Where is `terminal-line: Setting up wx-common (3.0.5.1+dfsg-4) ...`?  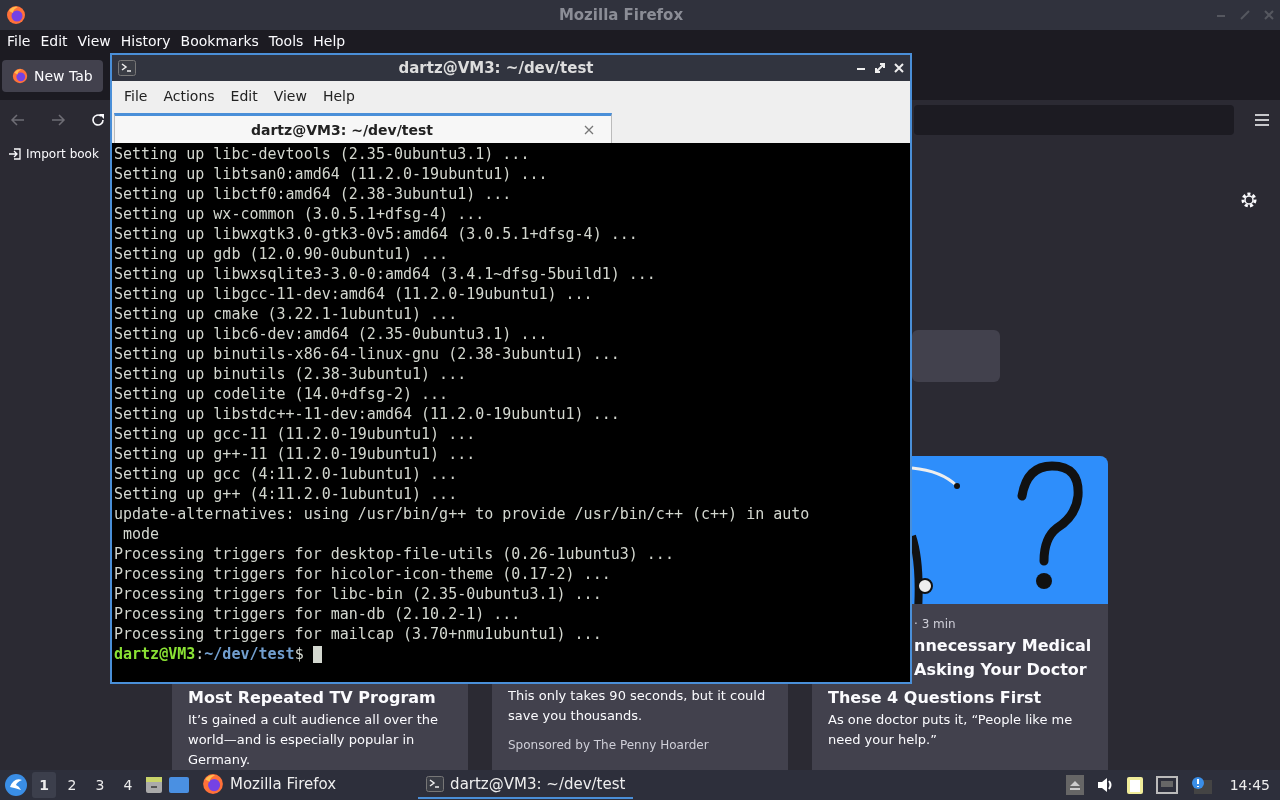 terminal-line: Setting up wx-common (3.0.5.1+dfsg-4) ... is located at coordinates (299, 214).